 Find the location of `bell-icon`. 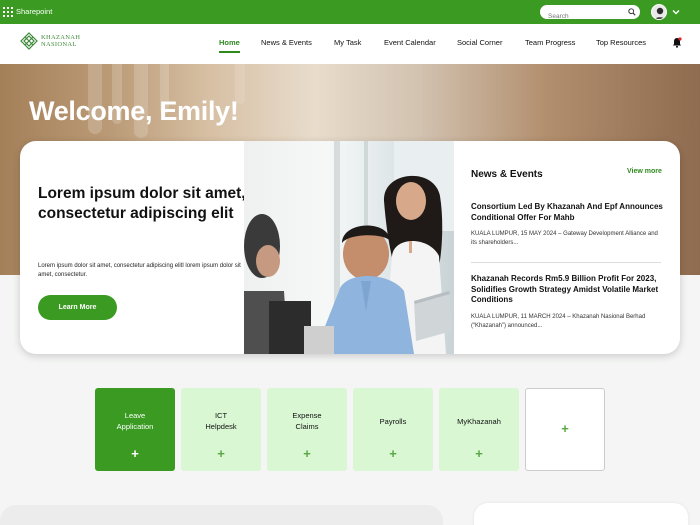

bell-icon is located at coordinates (677, 42).